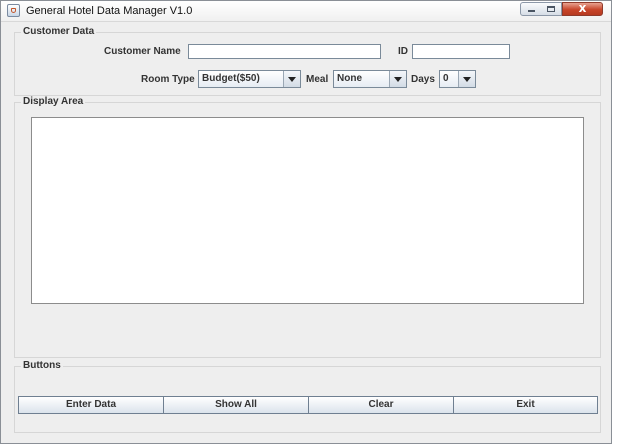 The height and width of the screenshot is (446, 618). I want to click on minimize-icon, so click(531, 9).